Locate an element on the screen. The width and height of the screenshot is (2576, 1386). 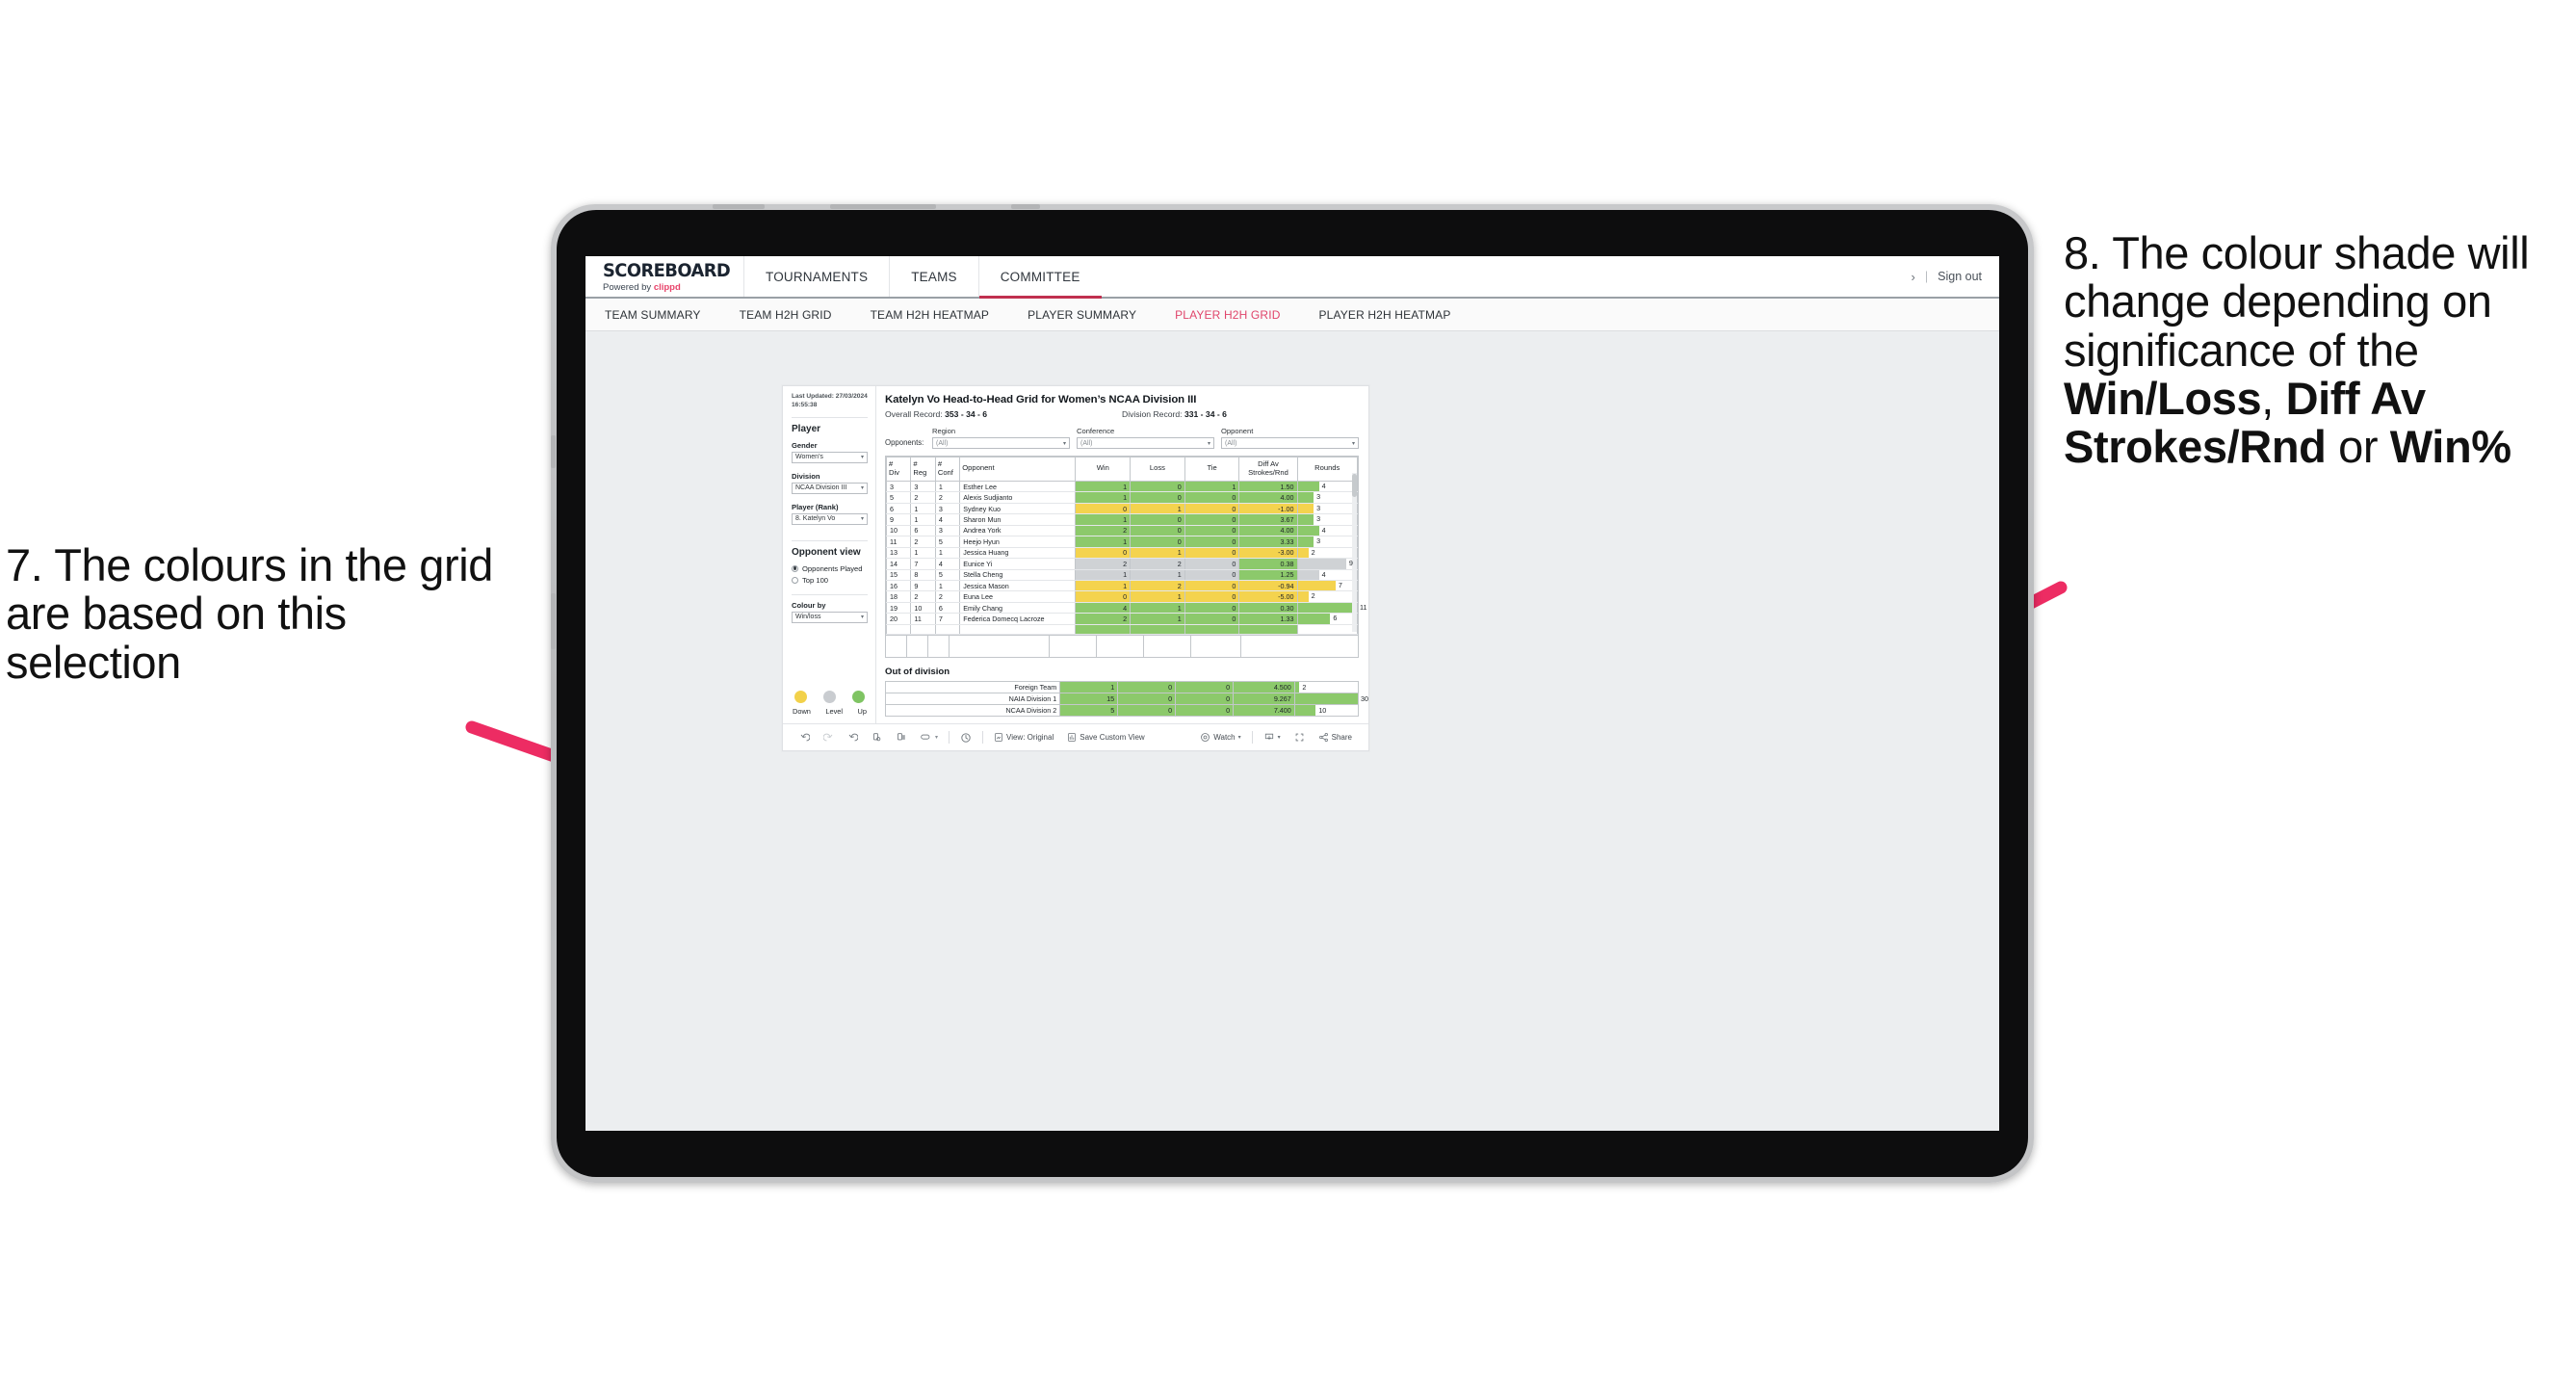
save-custom-view-button: Save Custom View is located at coordinates (1105, 737).